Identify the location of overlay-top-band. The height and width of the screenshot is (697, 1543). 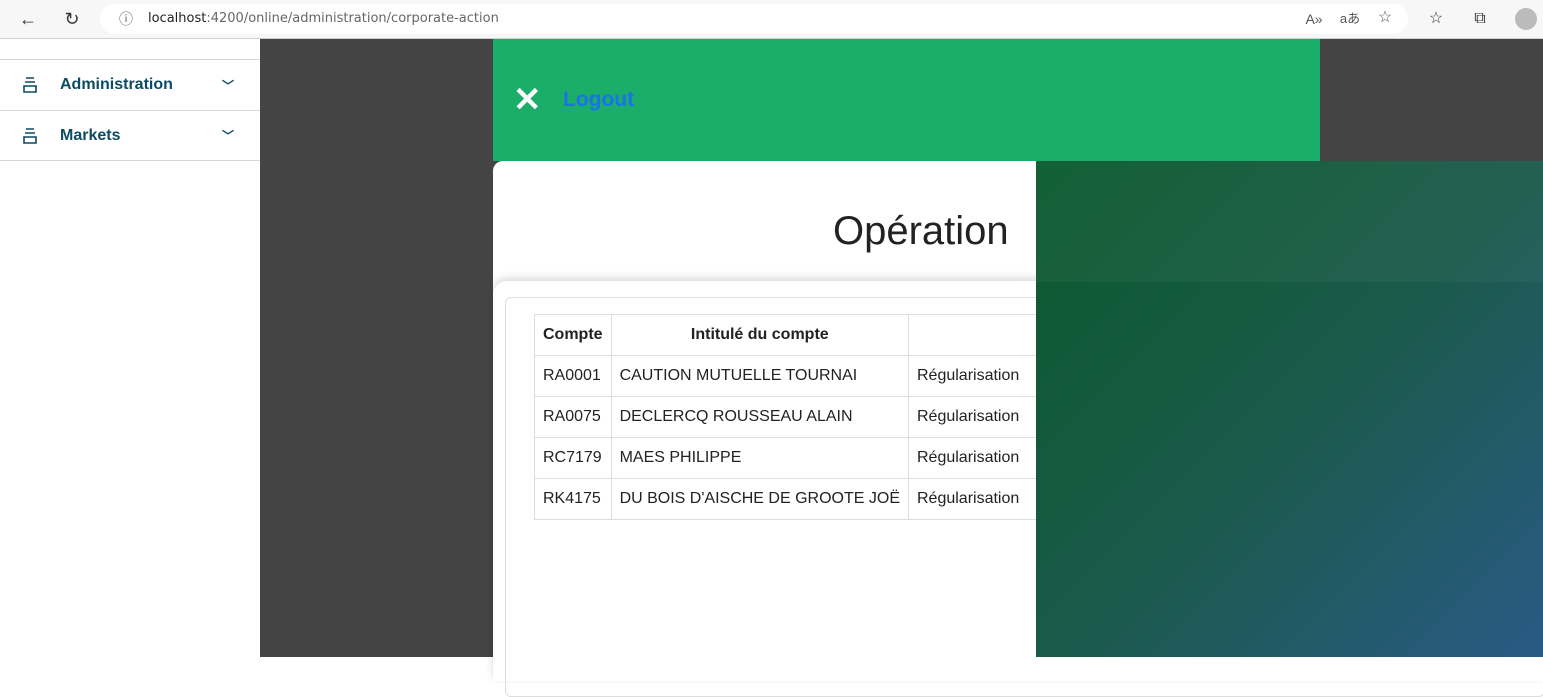
(1289, 221).